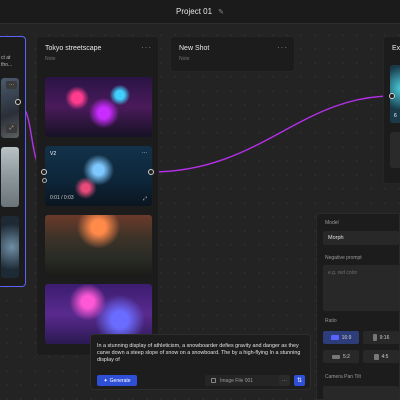 The height and width of the screenshot is (400, 400). I want to click on export-placeholder, so click(395, 150).